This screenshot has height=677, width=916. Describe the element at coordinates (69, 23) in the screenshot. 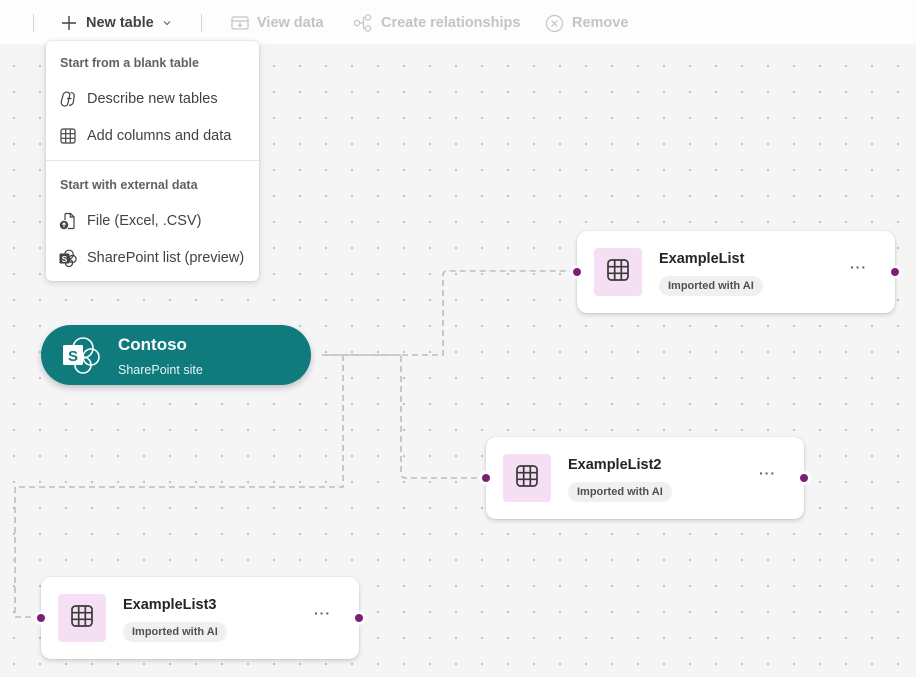

I see `plus-icon` at that location.